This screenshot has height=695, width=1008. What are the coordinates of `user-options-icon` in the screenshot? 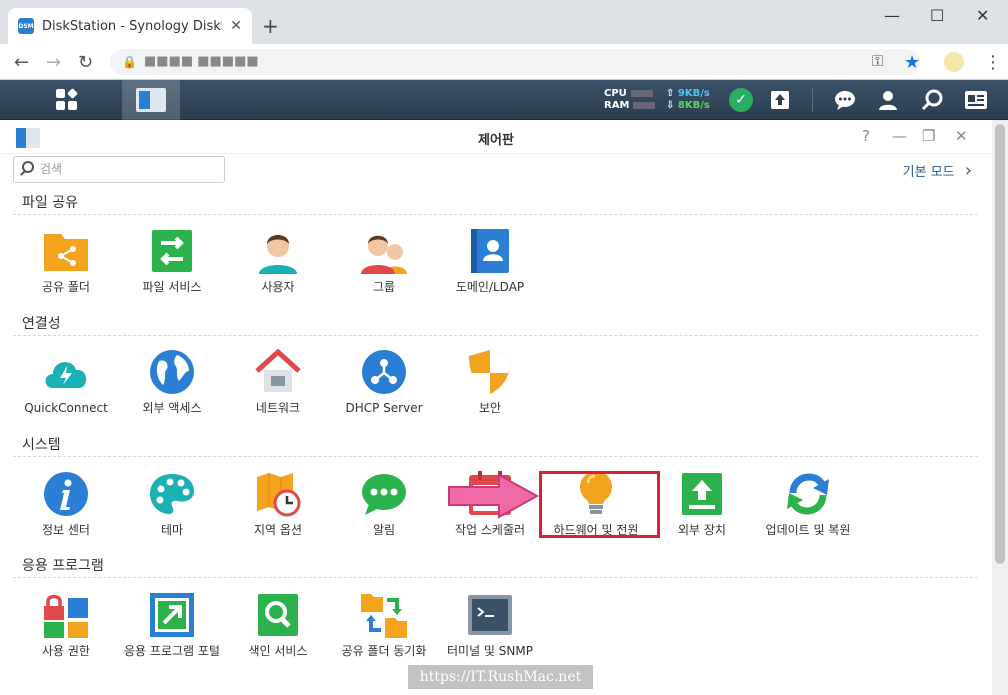 It's located at (888, 100).